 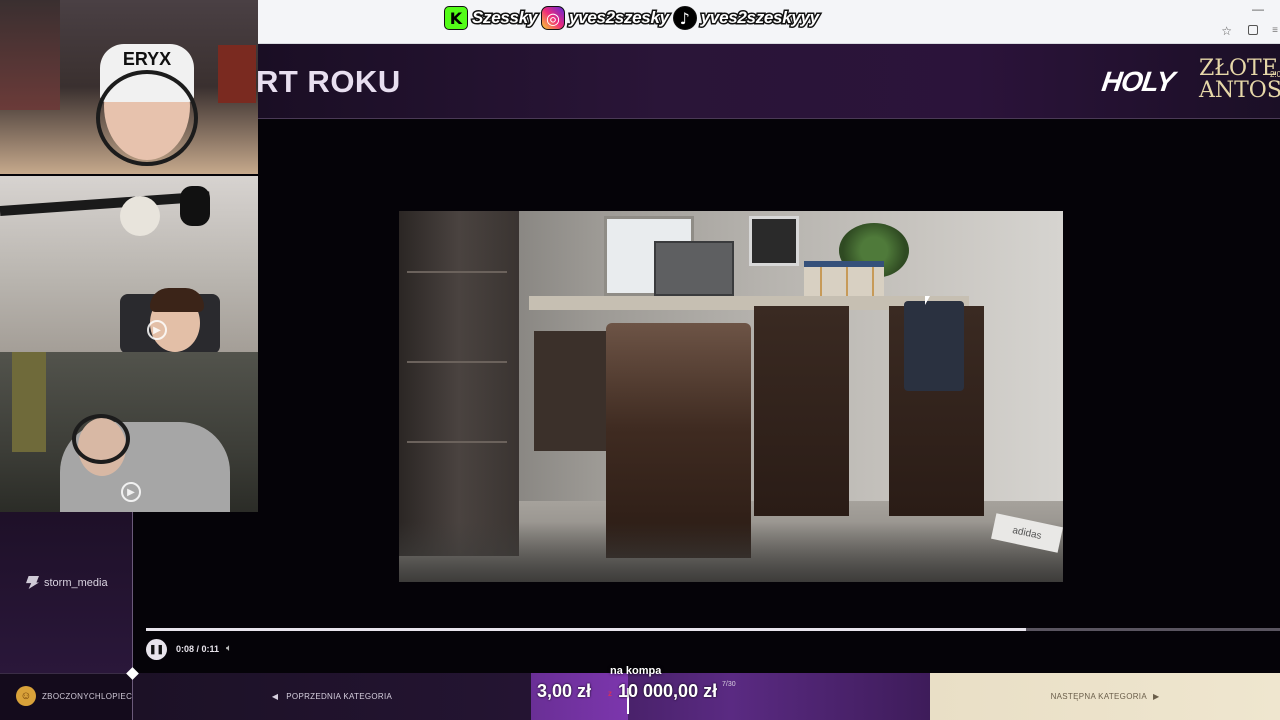 What do you see at coordinates (229, 648) in the screenshot?
I see `volume-icon: 🔈︎` at bounding box center [229, 648].